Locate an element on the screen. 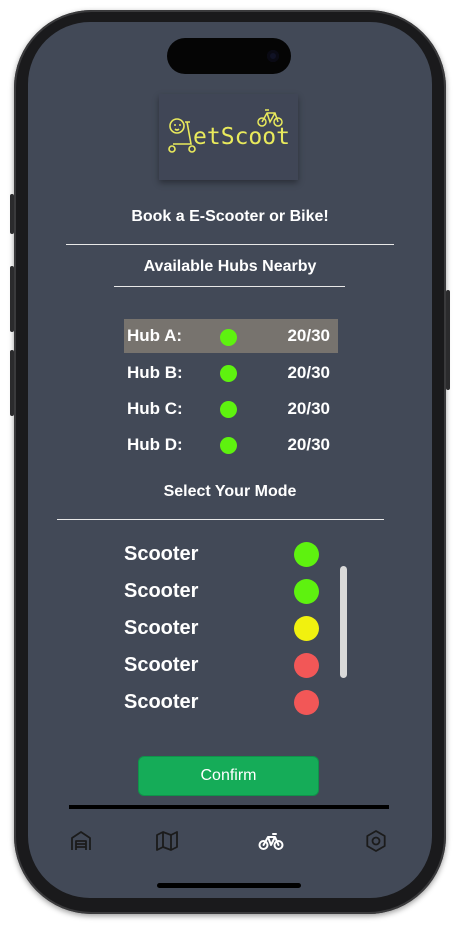  hub-row-c: Hub C: 20/30 is located at coordinates (231, 409).